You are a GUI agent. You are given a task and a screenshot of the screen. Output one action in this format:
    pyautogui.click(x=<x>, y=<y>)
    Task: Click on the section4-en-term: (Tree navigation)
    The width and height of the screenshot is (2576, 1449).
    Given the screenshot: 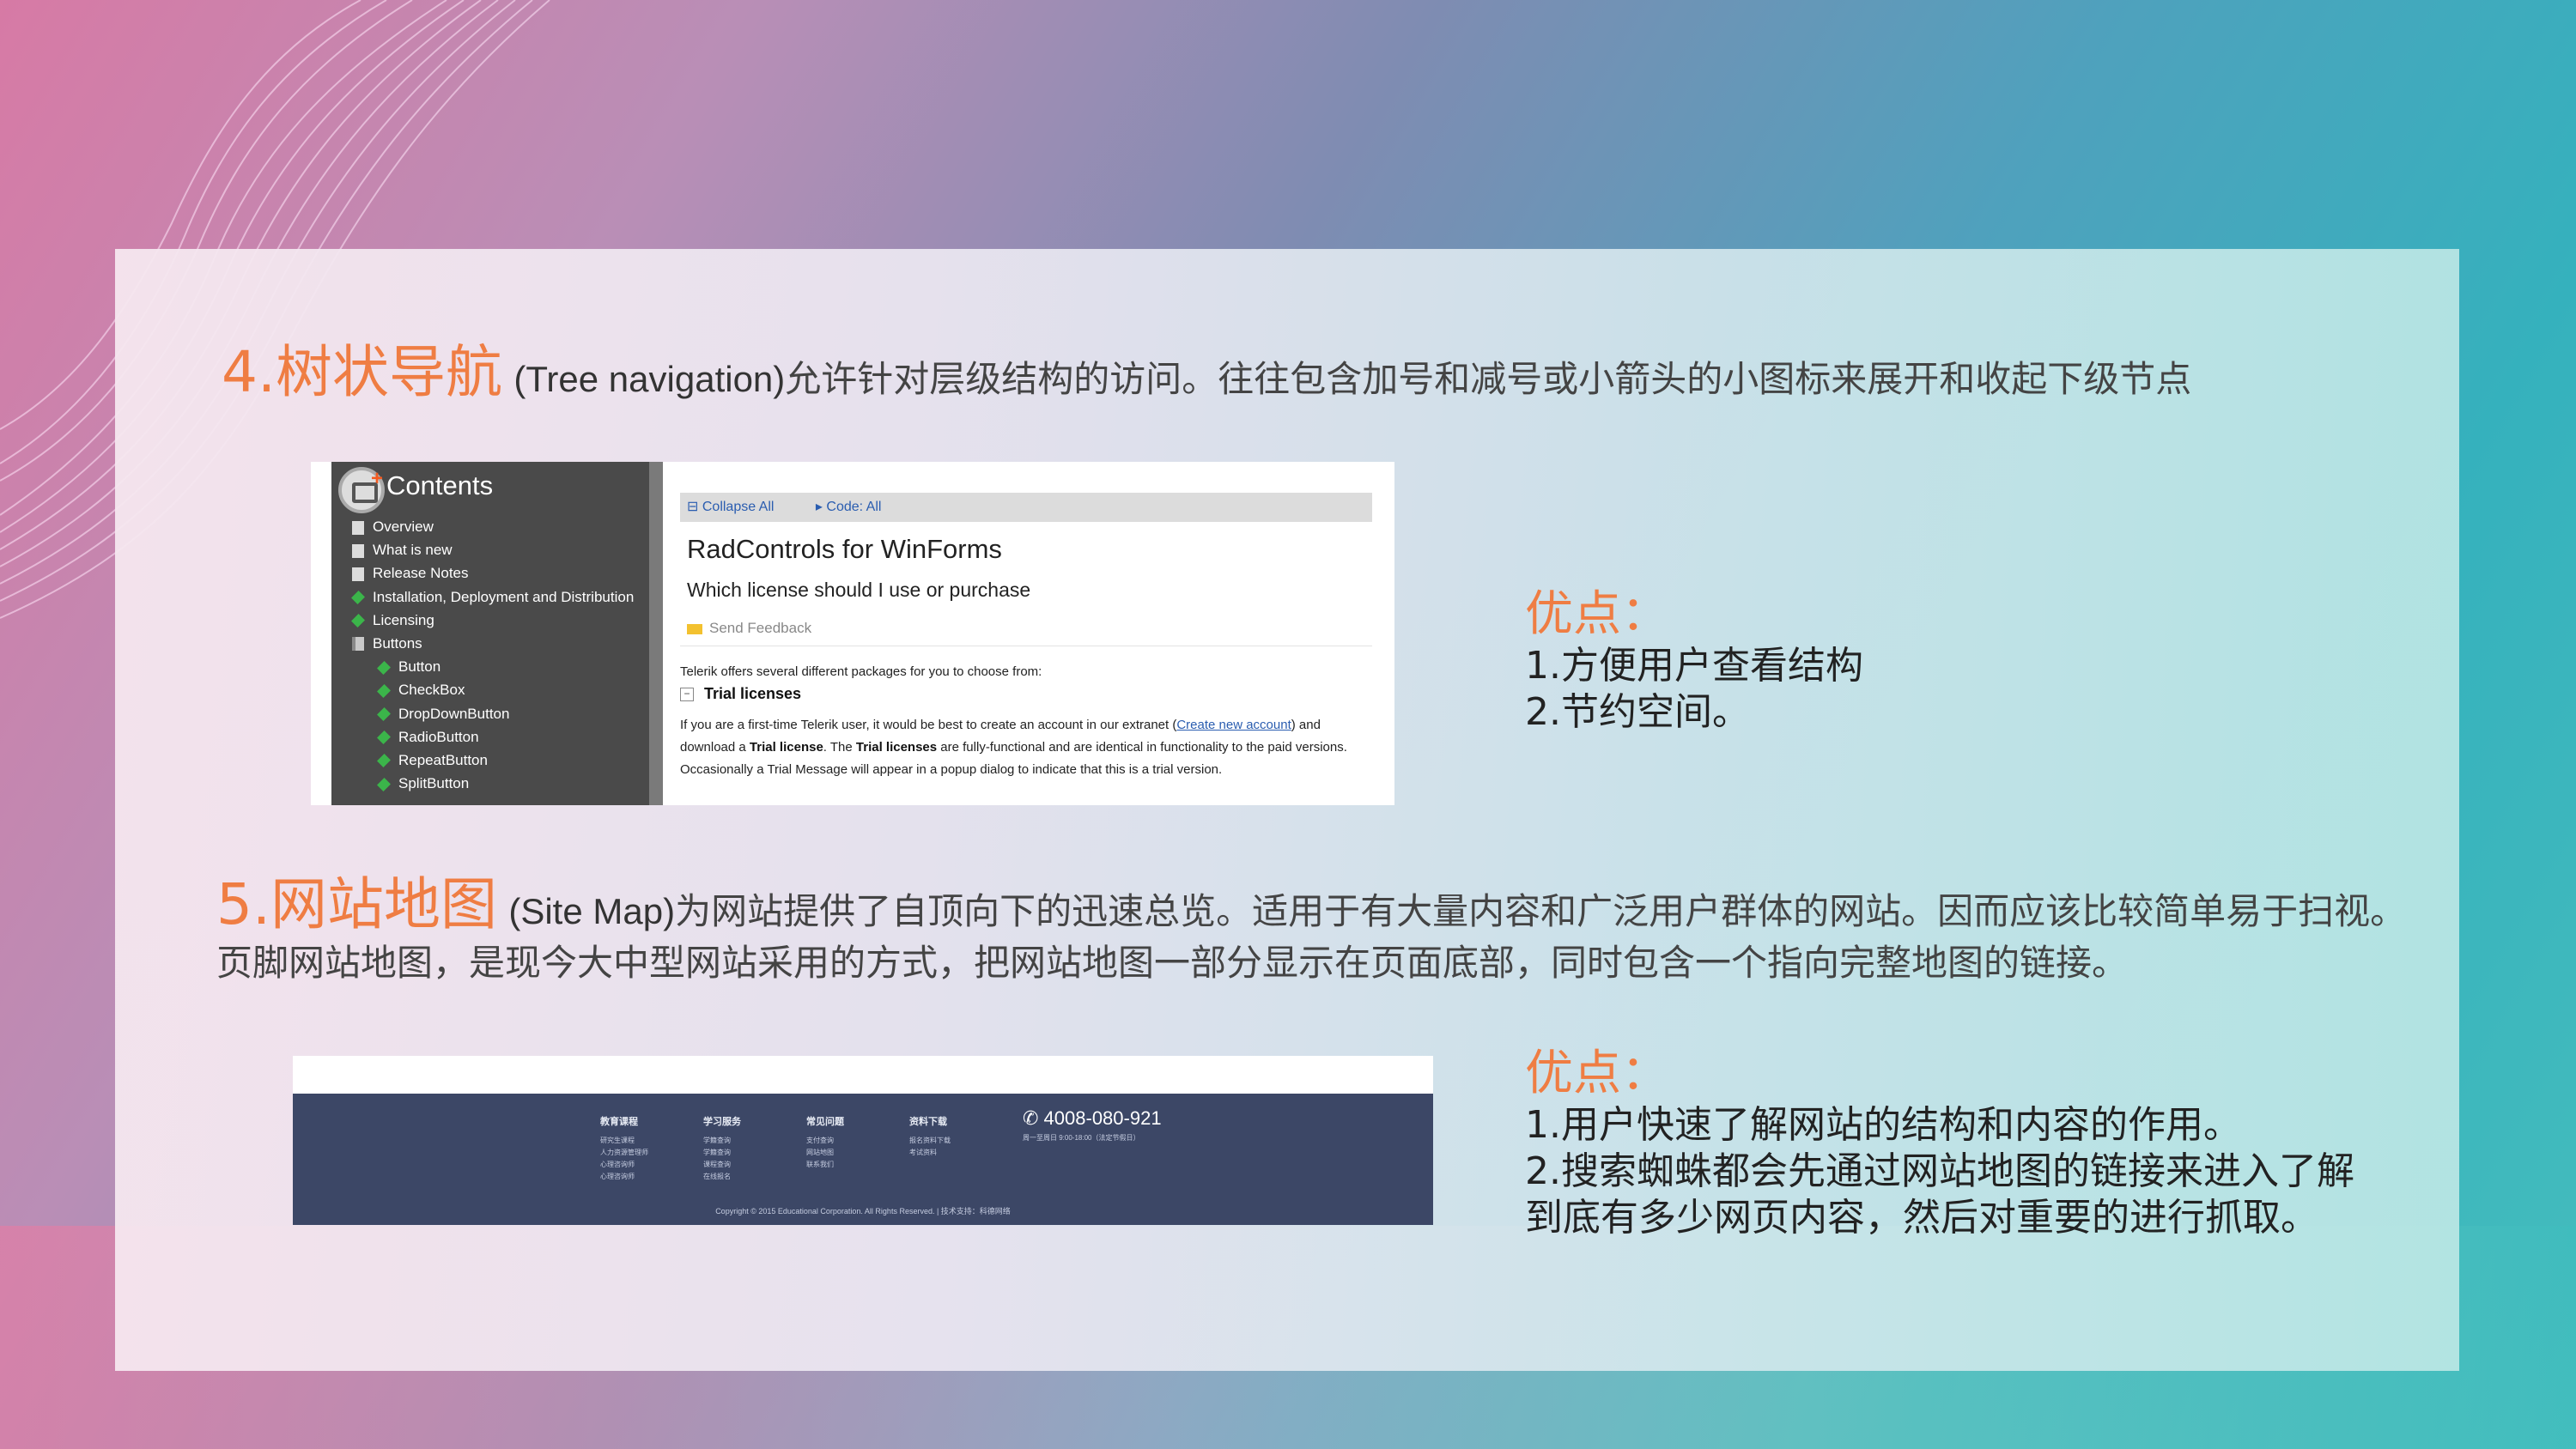 What is the action you would take?
    pyautogui.click(x=649, y=379)
    